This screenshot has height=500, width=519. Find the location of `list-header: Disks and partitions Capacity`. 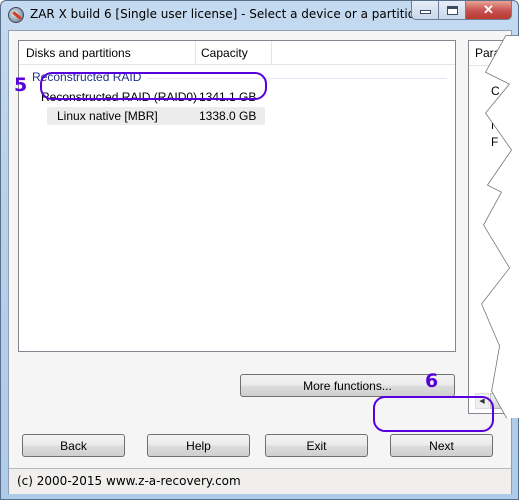

list-header: Disks and partitions Capacity is located at coordinates (237, 53).